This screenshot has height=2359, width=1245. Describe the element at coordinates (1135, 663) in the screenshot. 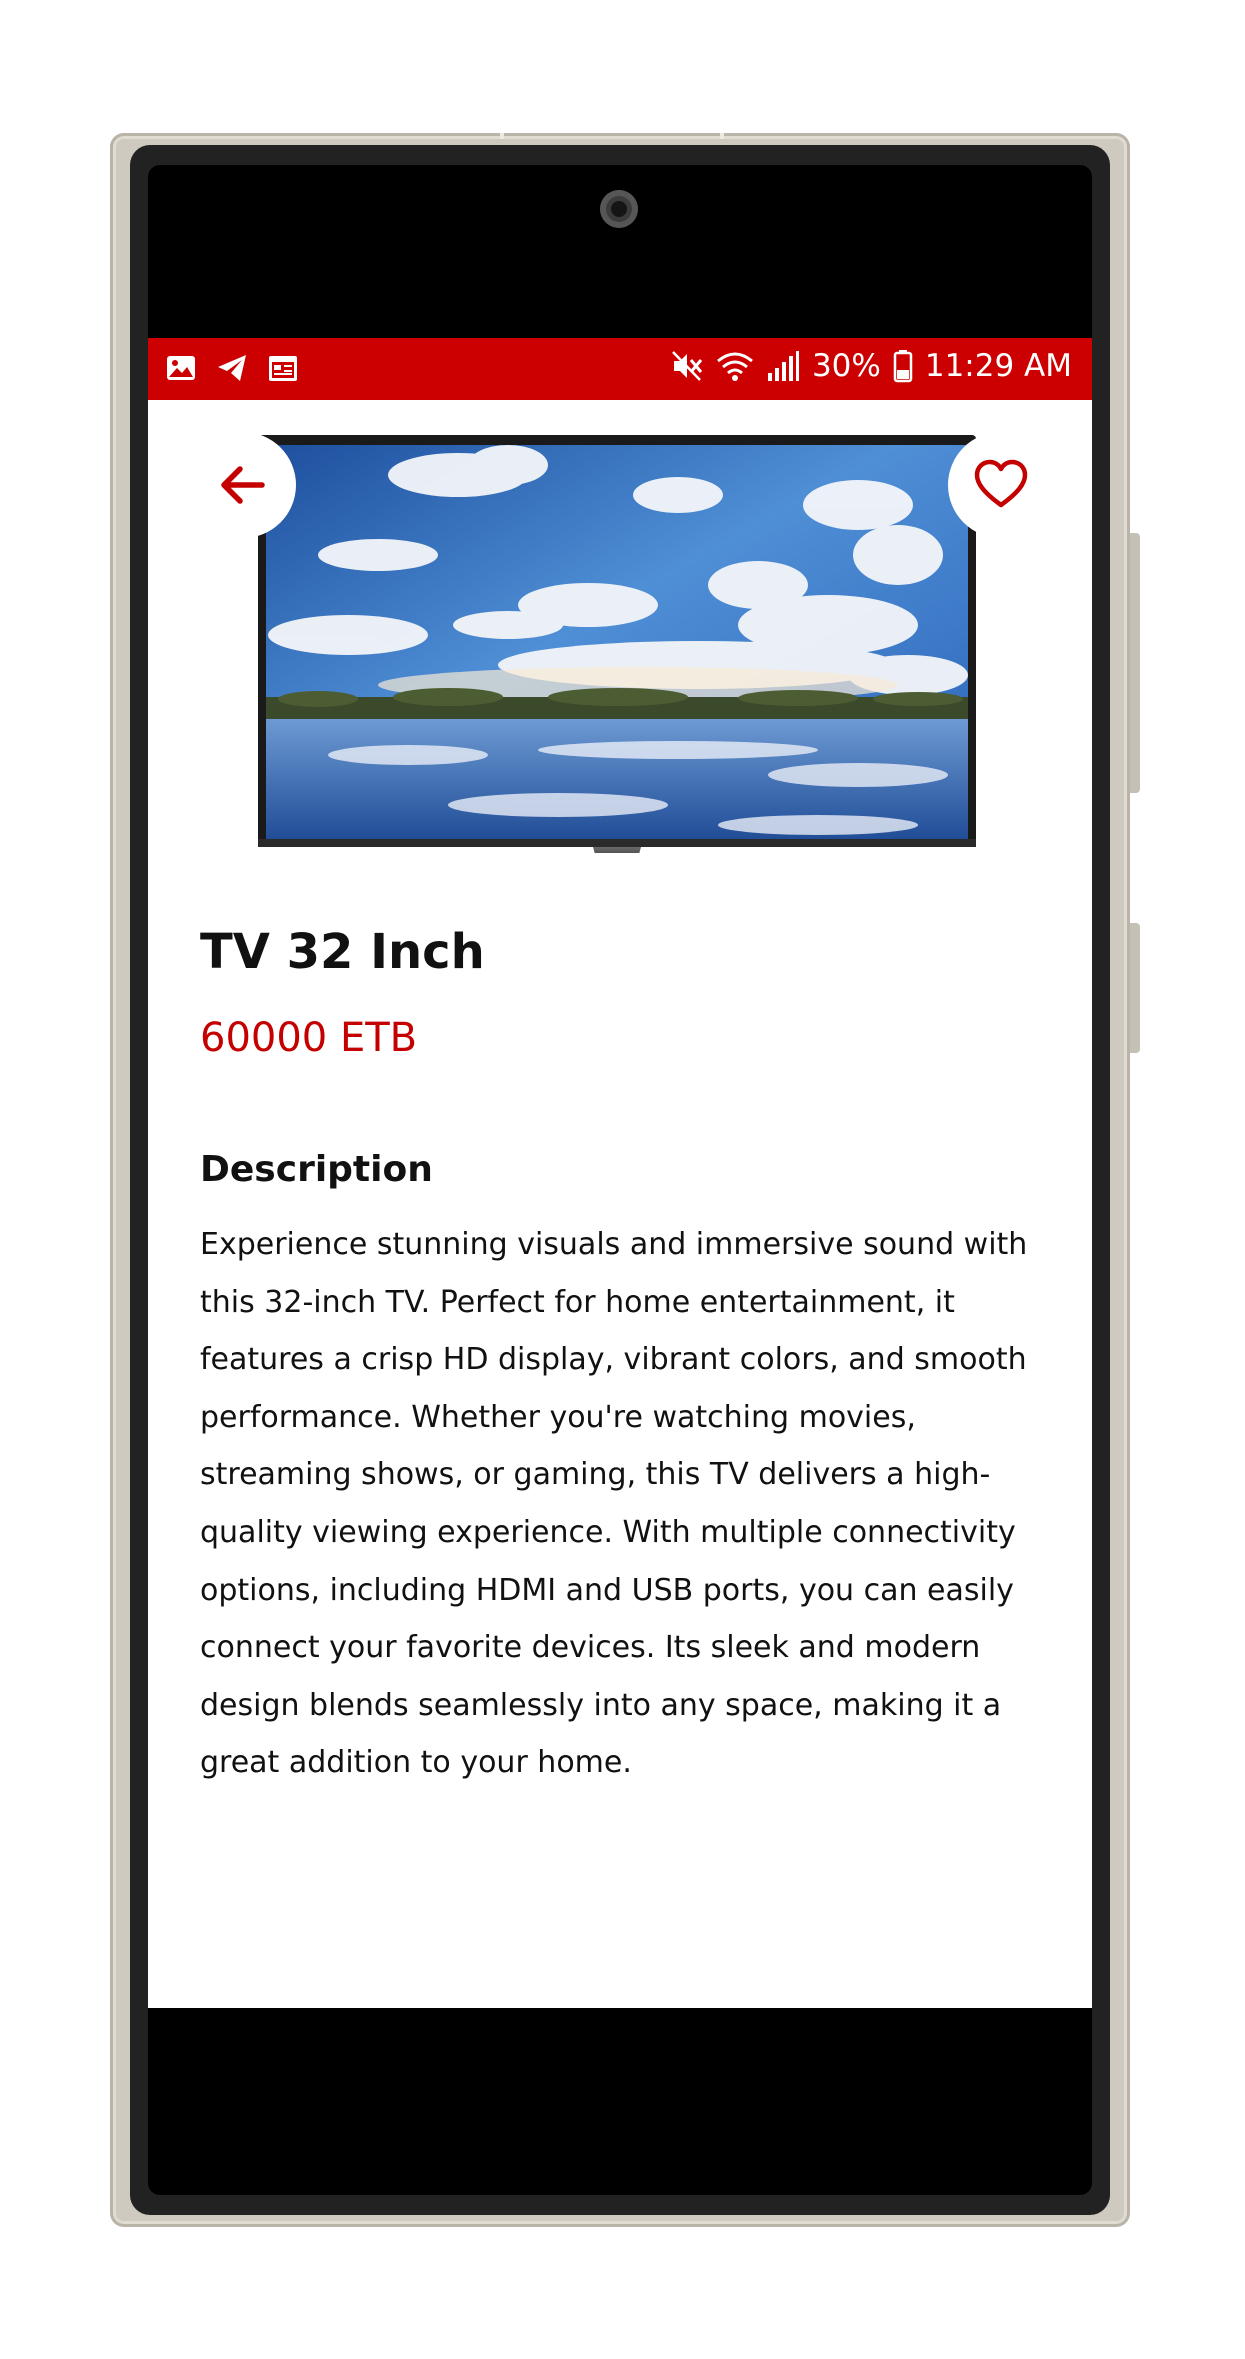

I see `volume-button` at that location.